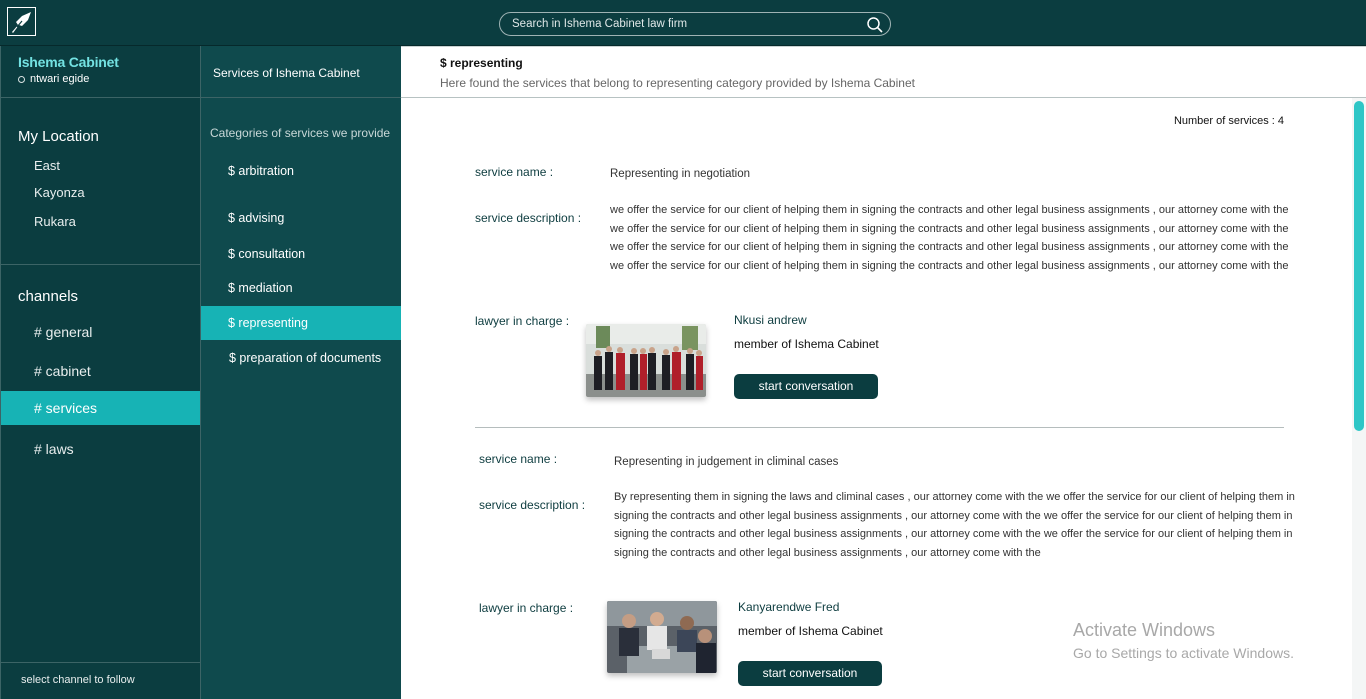  I want to click on channel-item-laws: # laws, so click(100, 449).